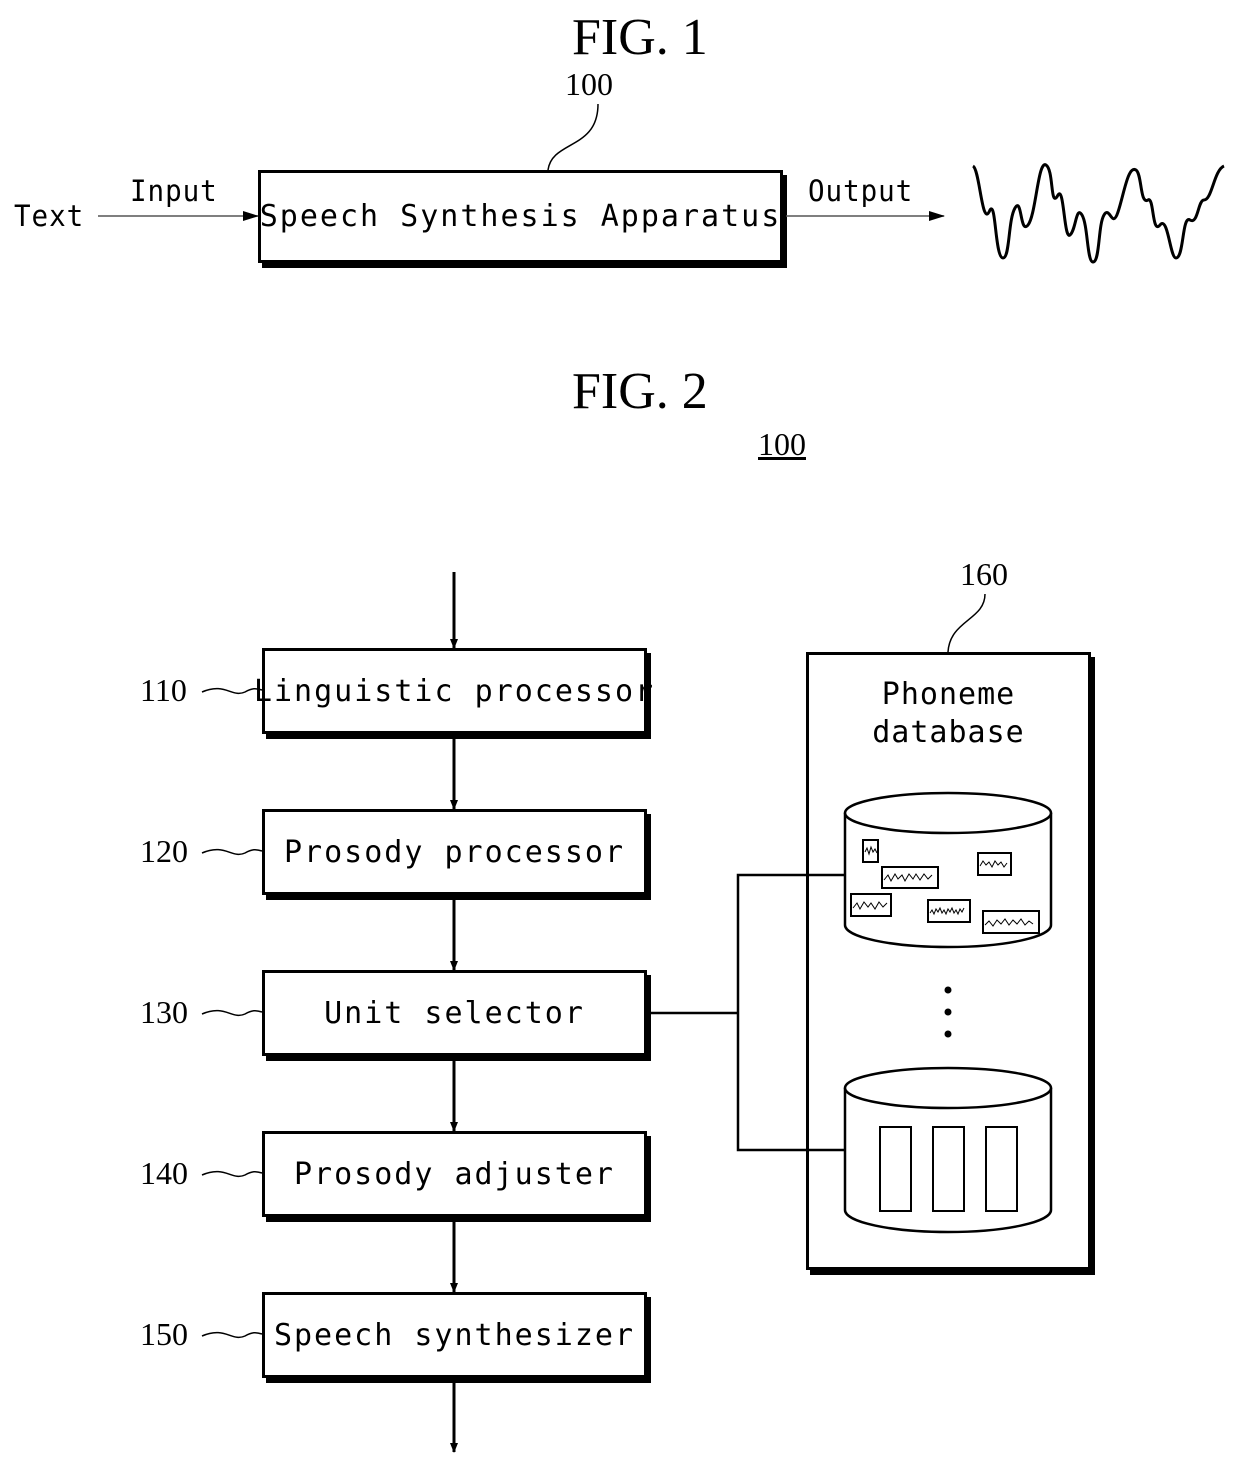 The image size is (1240, 1469). Describe the element at coordinates (948, 1012) in the screenshot. I see `ellipsis-dots` at that location.